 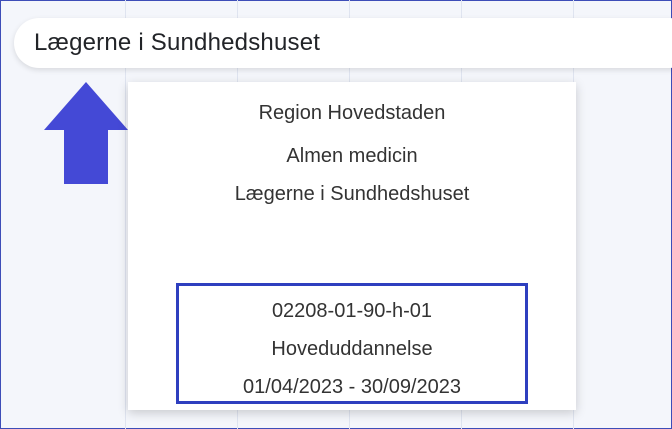 What do you see at coordinates (352, 113) in the screenshot?
I see `tooltip-region: Region Hovedstaden` at bounding box center [352, 113].